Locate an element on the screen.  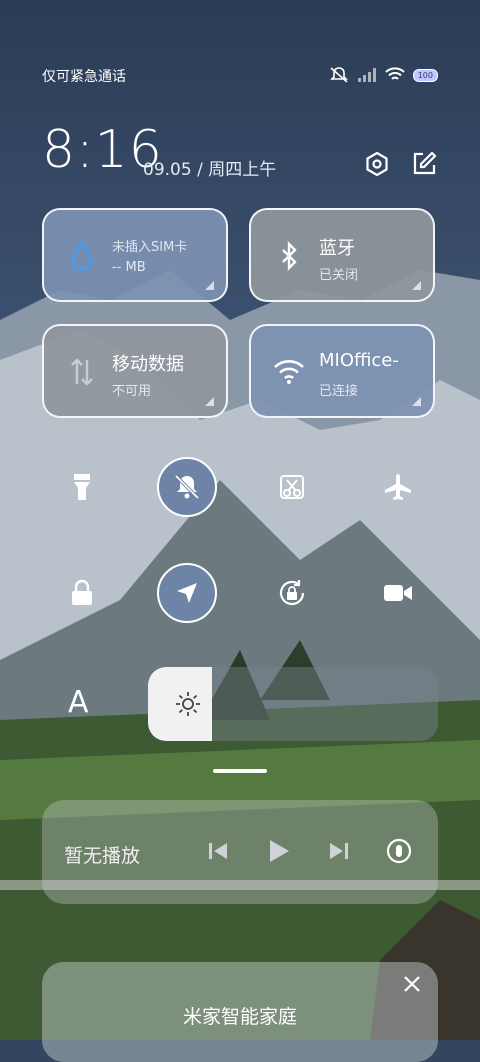
location-button is located at coordinates (187, 593).